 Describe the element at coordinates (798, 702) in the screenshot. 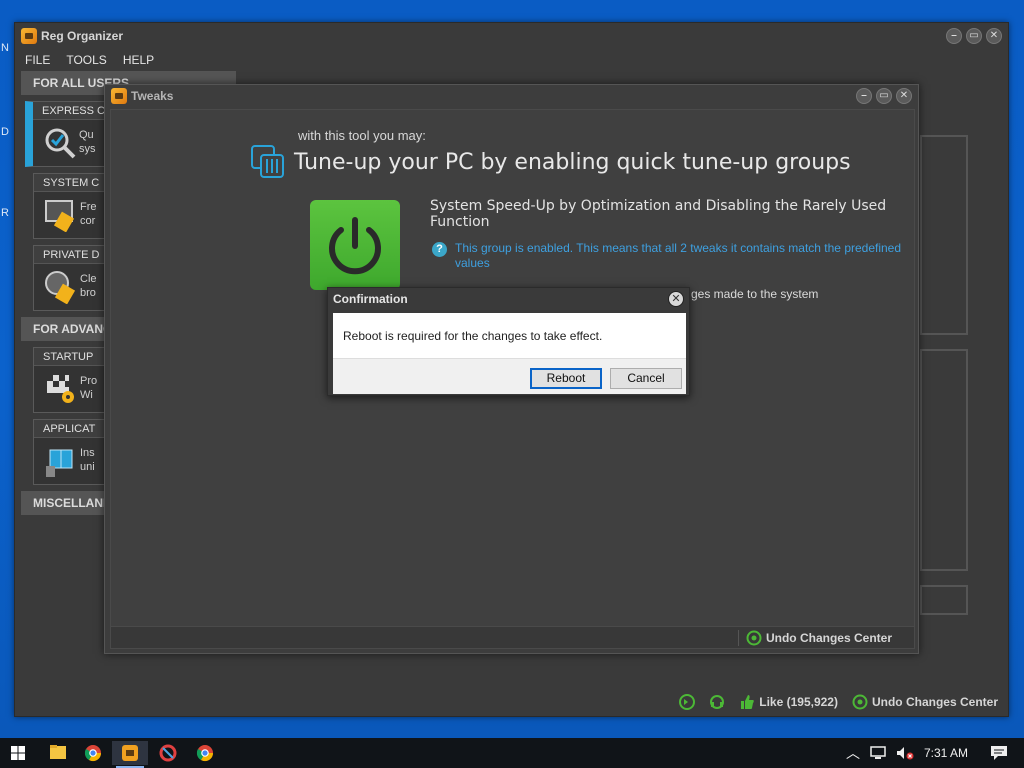

I see `like-count: Like (195,922)` at that location.